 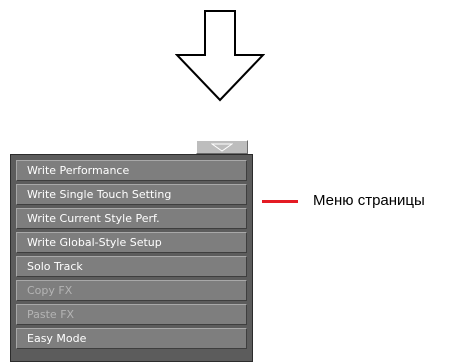 What do you see at coordinates (369, 200) in the screenshot?
I see `callout-label: Меню страницы` at bounding box center [369, 200].